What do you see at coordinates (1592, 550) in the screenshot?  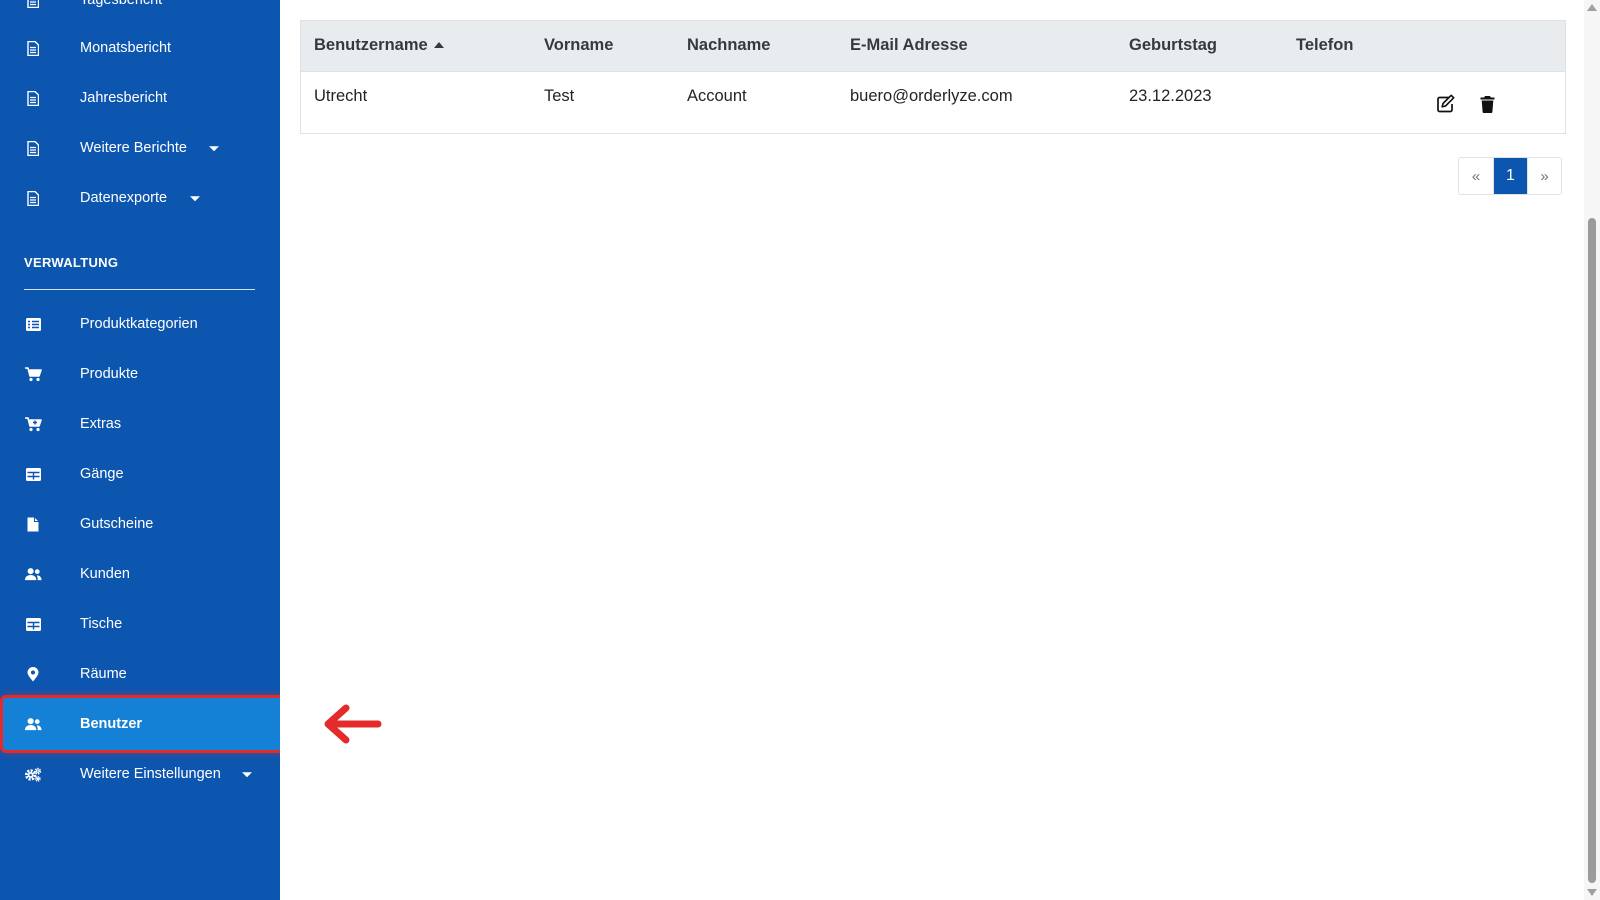 I see `scrollbar-thumb` at bounding box center [1592, 550].